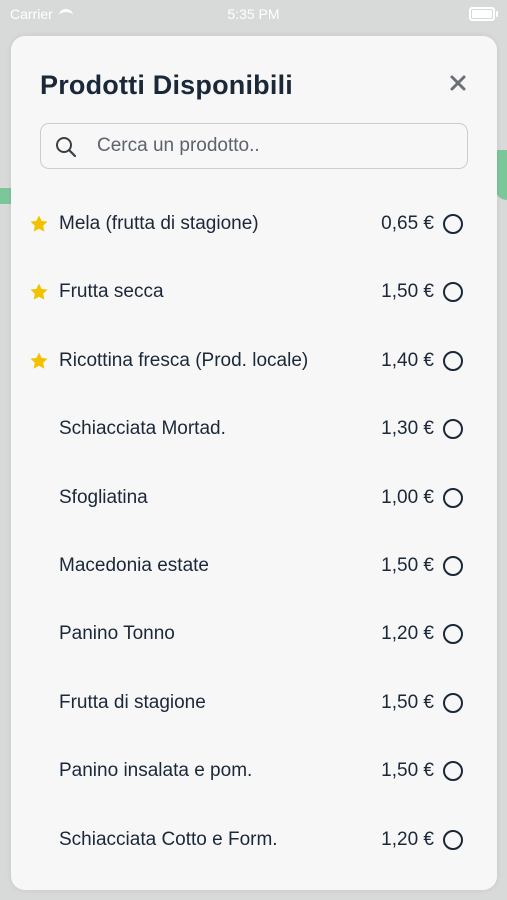 This screenshot has height=900, width=507. I want to click on product-name: Mela (frutta di stagione), so click(159, 223).